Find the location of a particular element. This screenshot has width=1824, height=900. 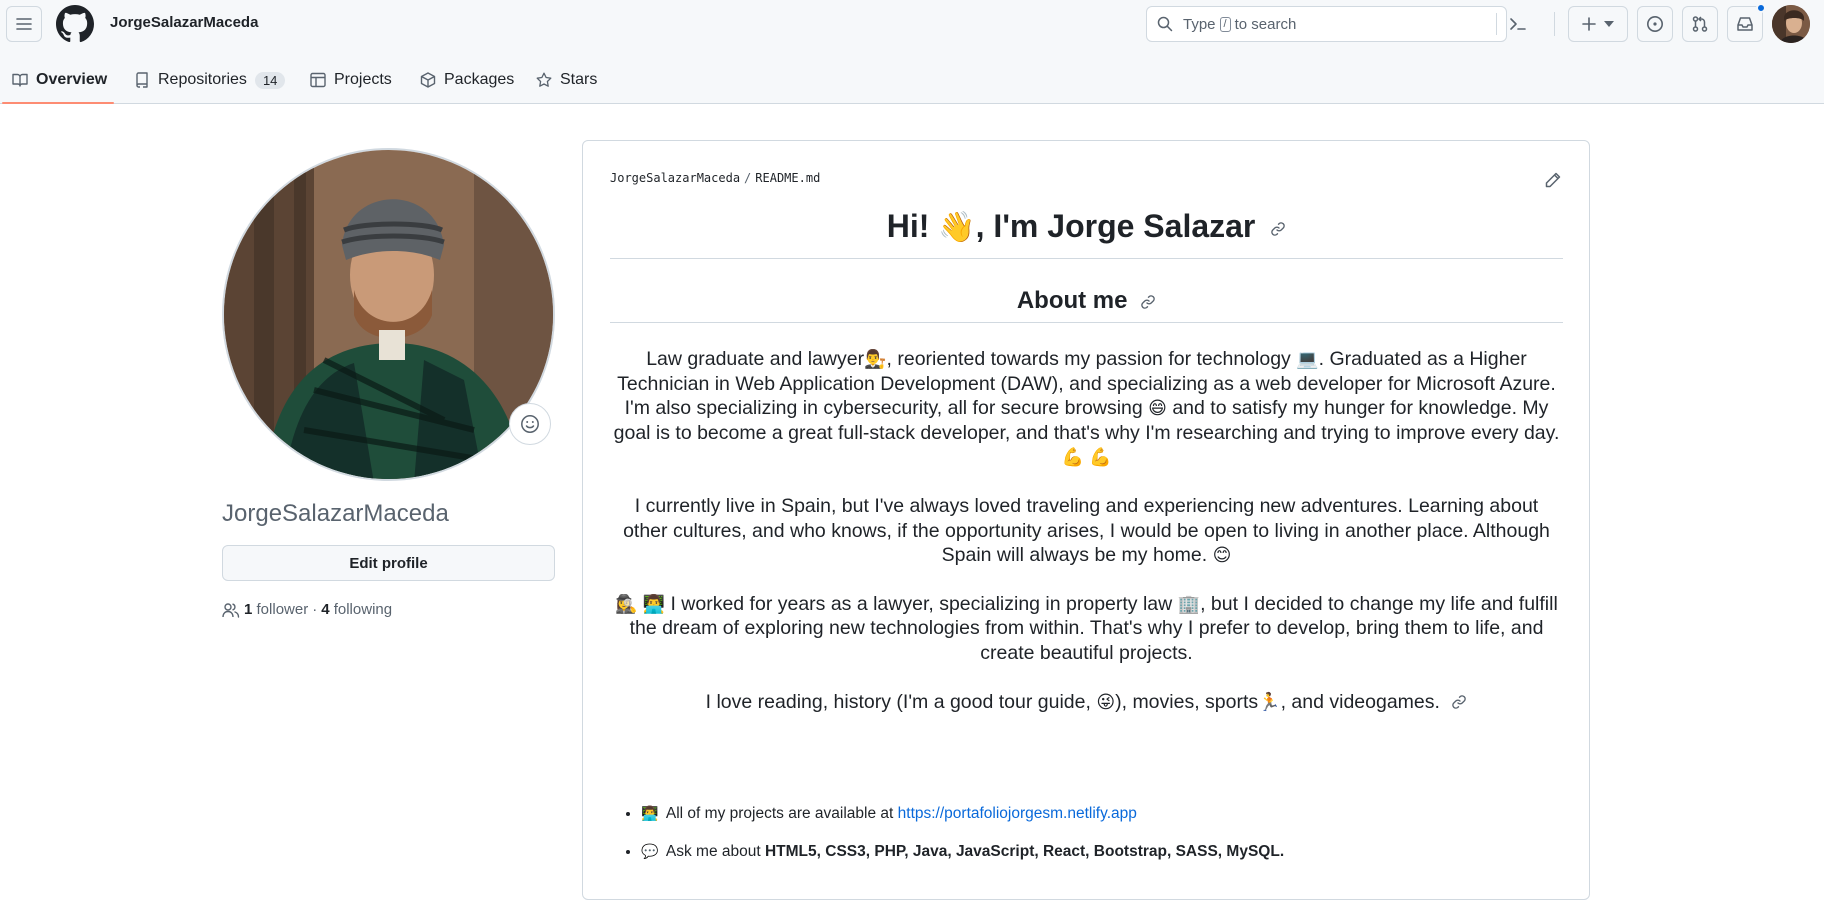

repositories-count: 14 is located at coordinates (270, 80).